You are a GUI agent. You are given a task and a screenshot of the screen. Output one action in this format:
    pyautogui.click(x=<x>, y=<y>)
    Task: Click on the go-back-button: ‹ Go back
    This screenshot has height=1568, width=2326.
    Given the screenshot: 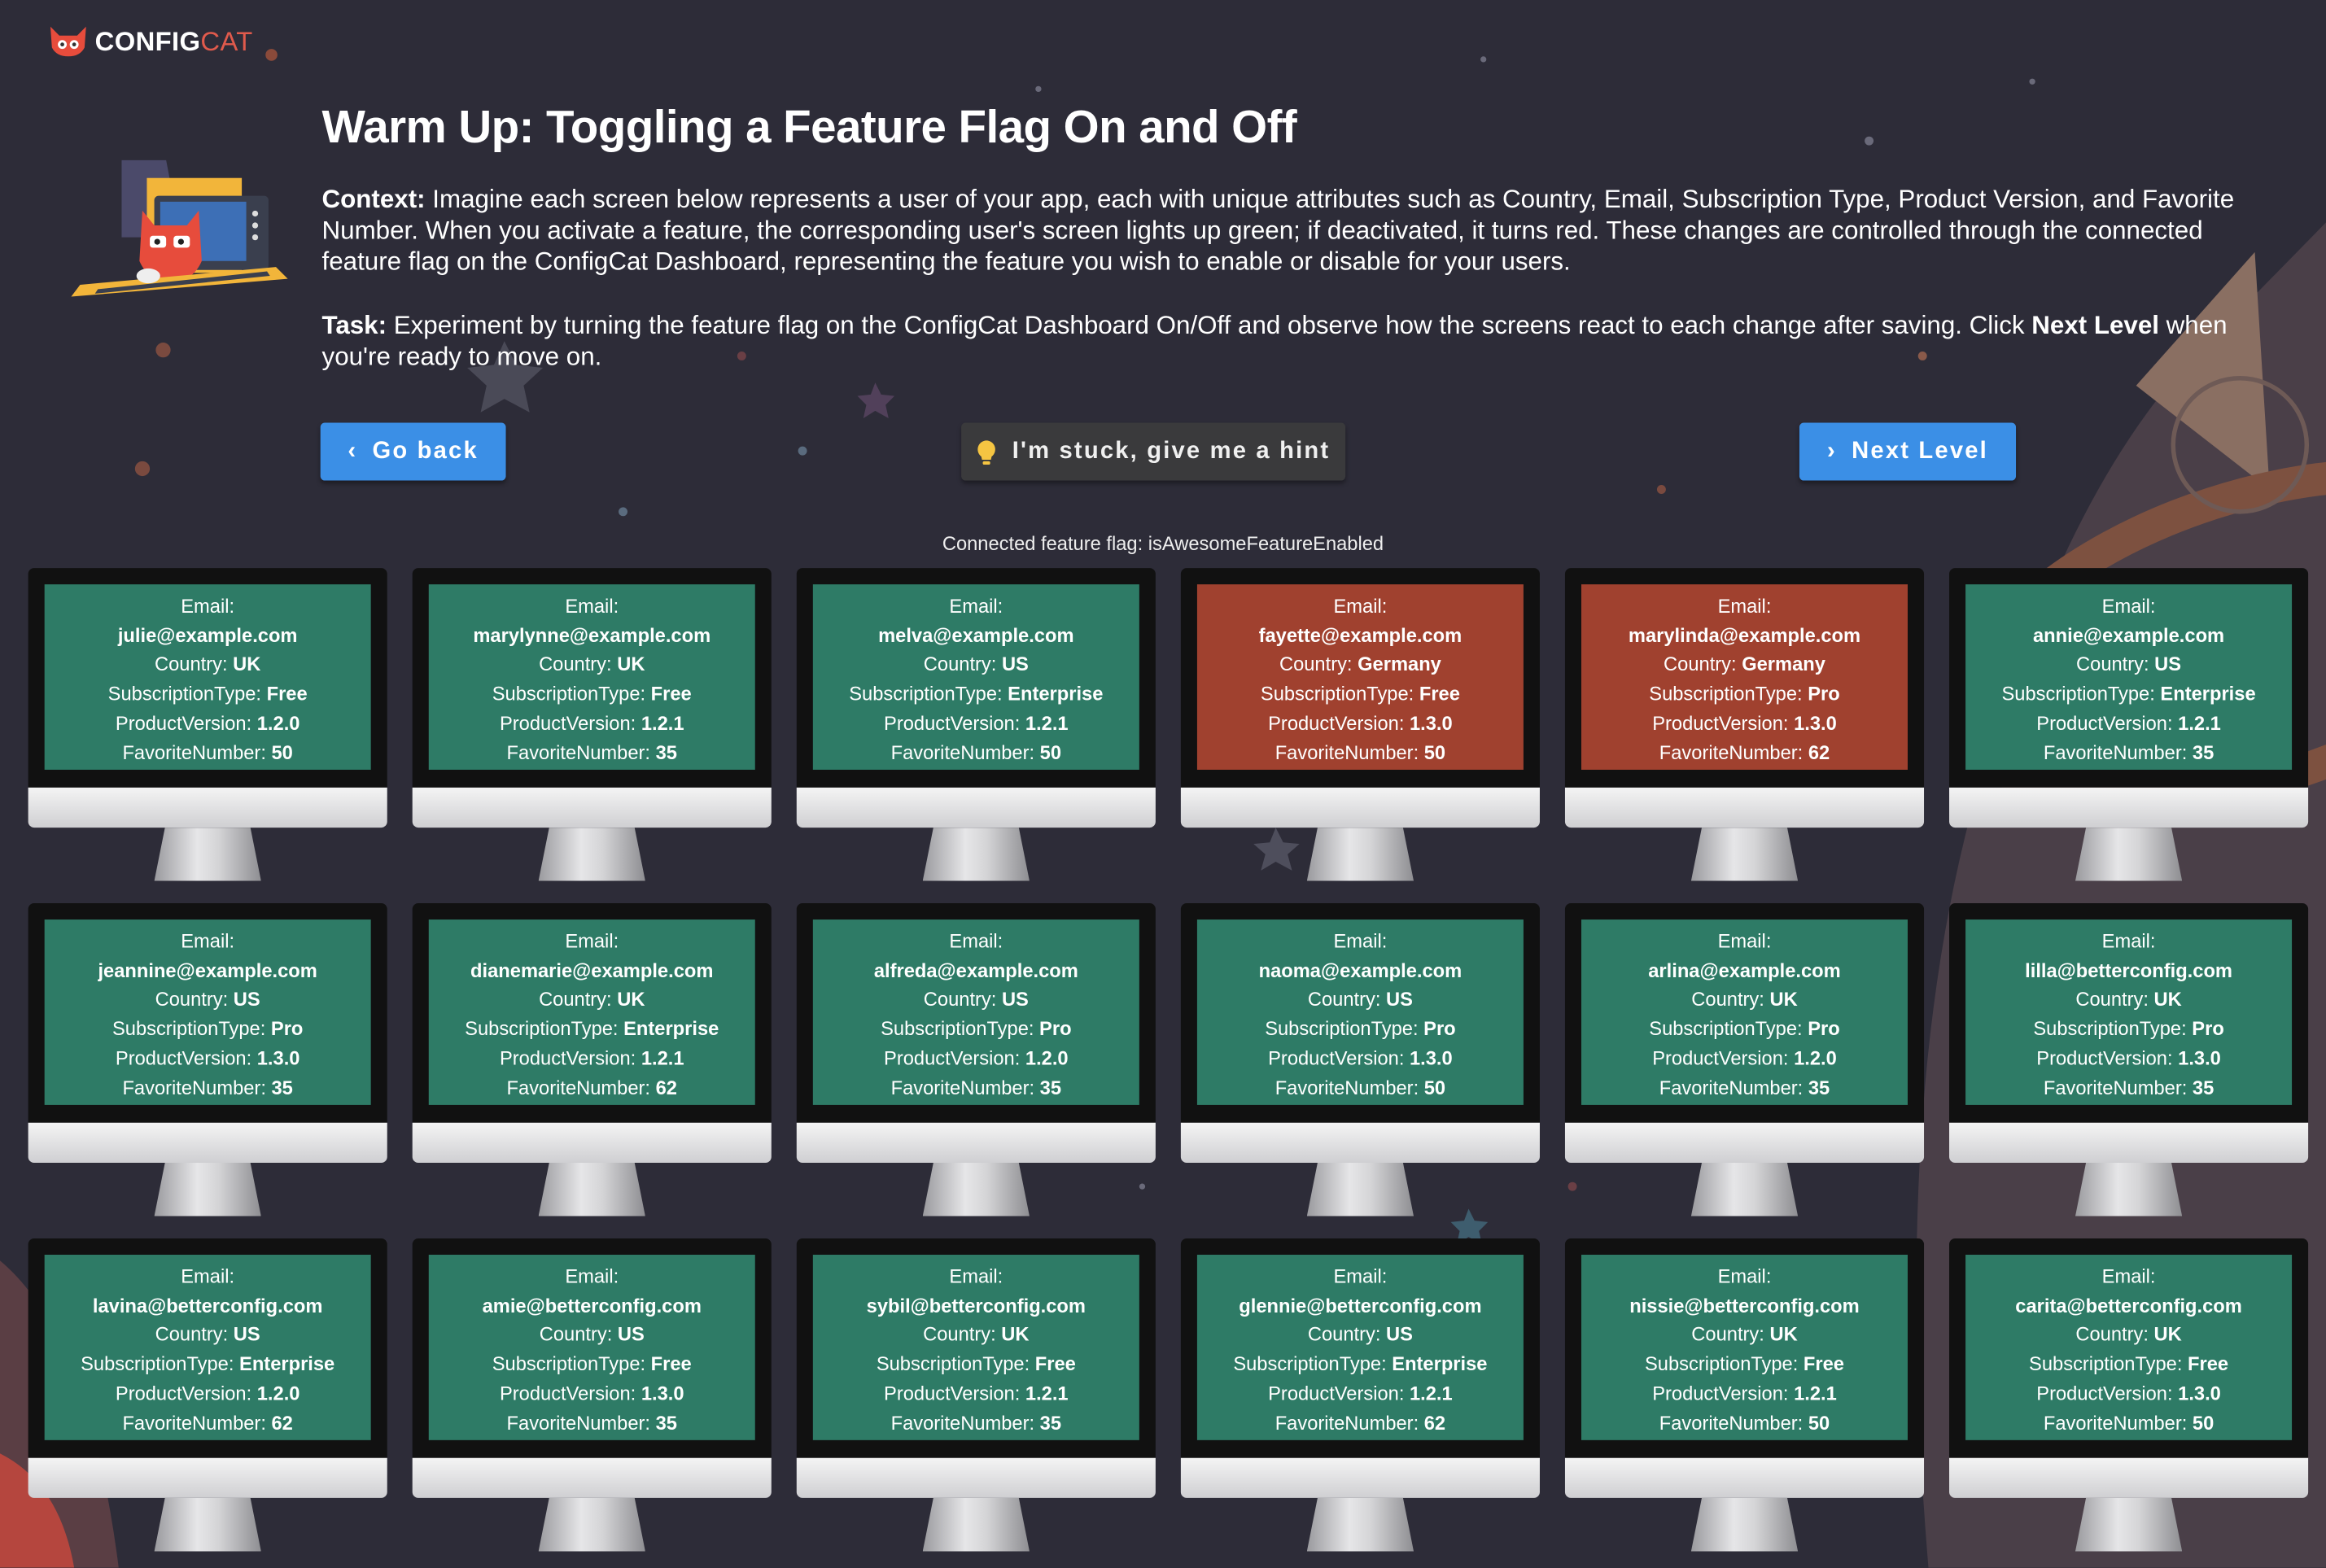 What is the action you would take?
    pyautogui.click(x=413, y=451)
    